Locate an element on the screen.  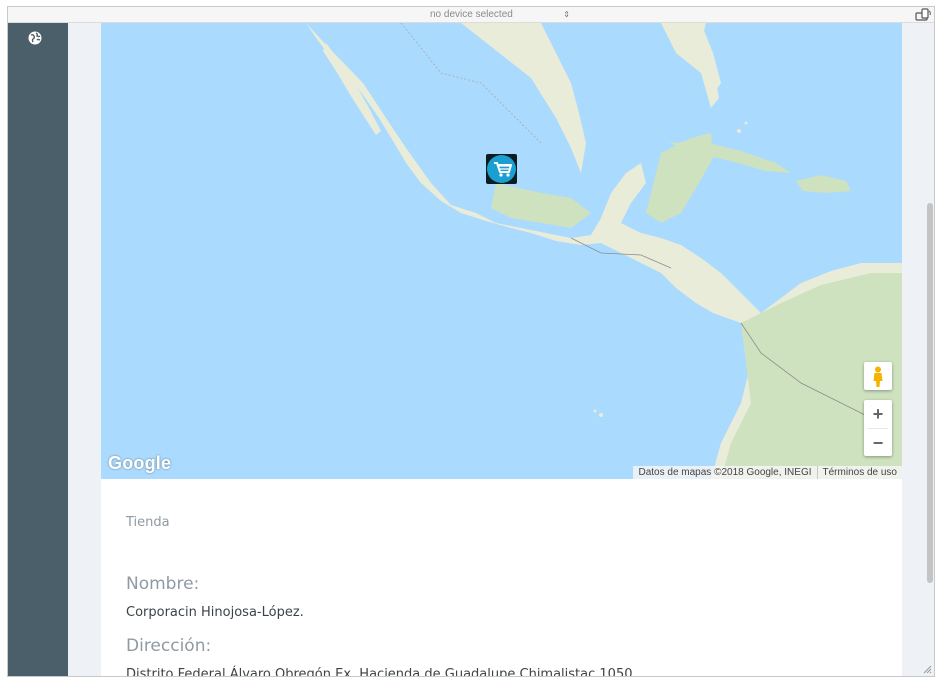
device-toolbar: no device selected ⇕ is located at coordinates (471, 15).